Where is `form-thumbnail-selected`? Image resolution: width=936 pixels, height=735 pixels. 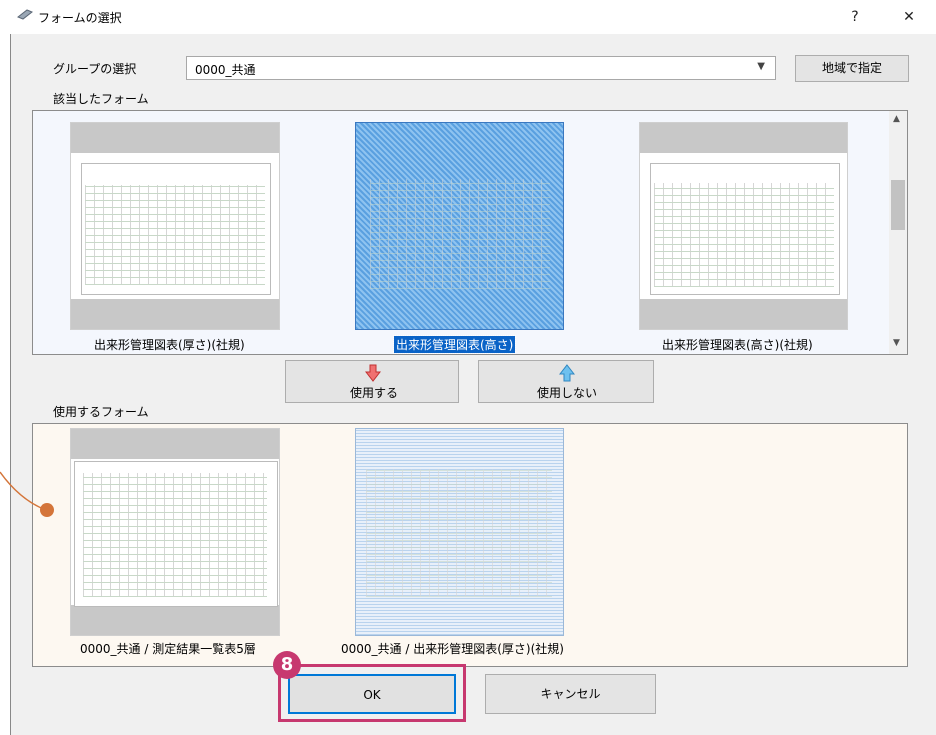
form-thumbnail-selected is located at coordinates (459, 226).